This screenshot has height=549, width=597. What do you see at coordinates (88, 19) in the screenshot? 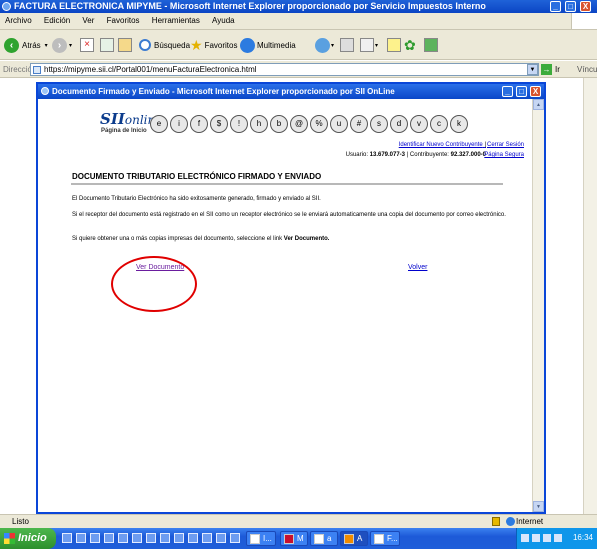
I see `menu-ver: Ver` at bounding box center [88, 19].